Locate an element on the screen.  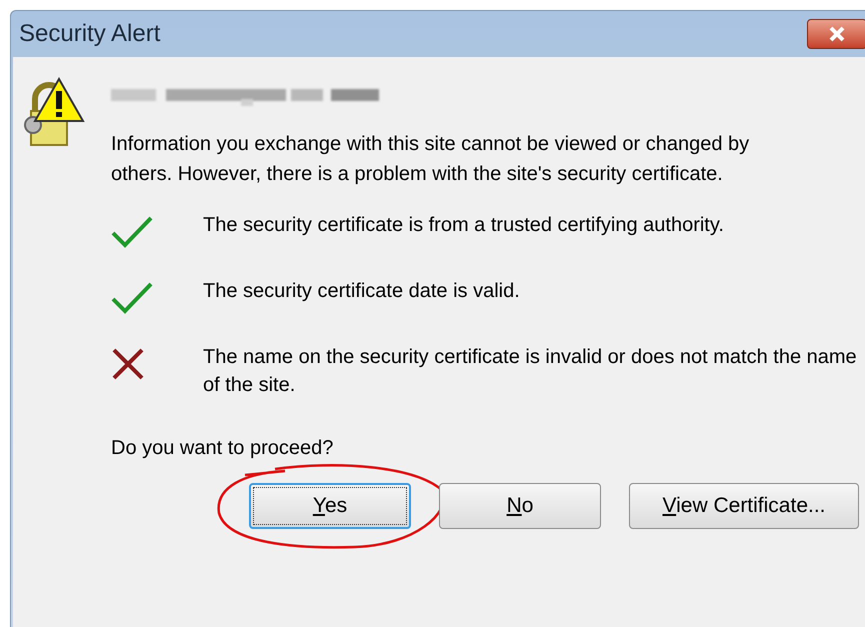
question-text: Do you want to proceed? is located at coordinates (222, 448).